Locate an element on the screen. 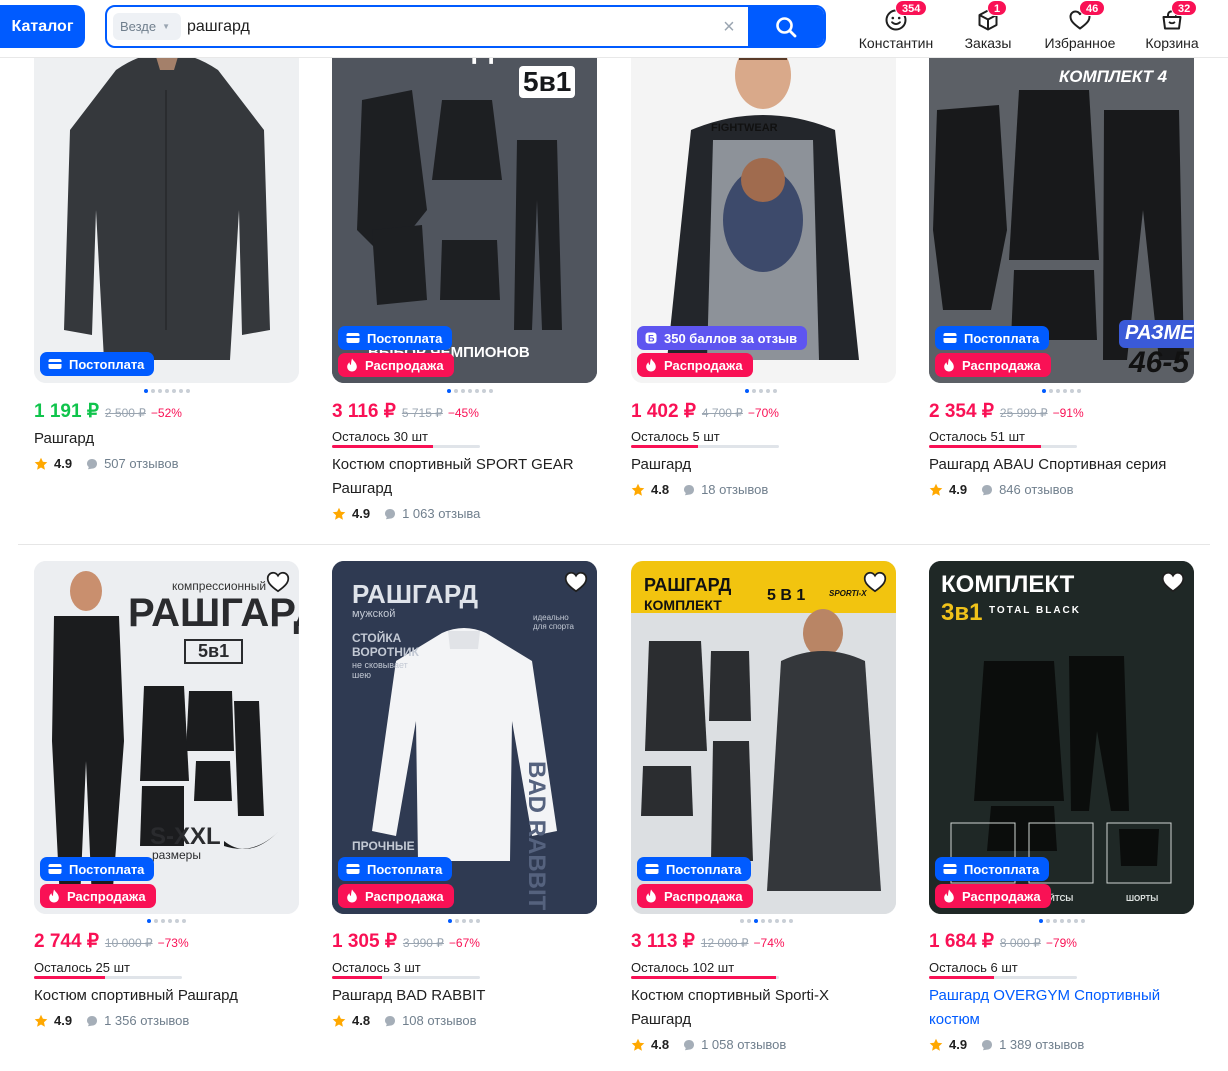  reviews-count: 1 063 отзыва is located at coordinates (441, 513).